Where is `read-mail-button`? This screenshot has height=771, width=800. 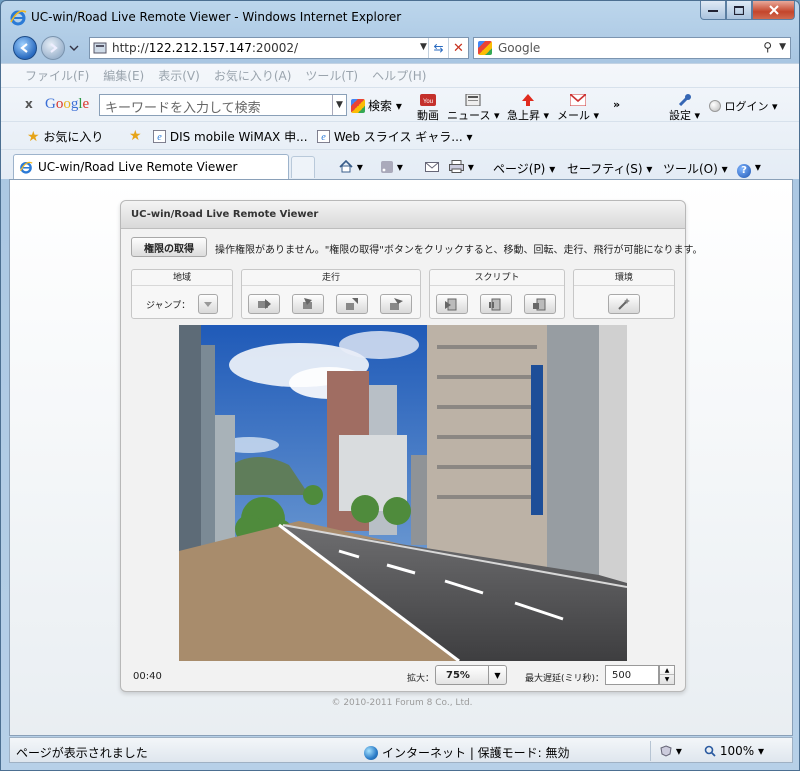
read-mail-button is located at coordinates (432, 167).